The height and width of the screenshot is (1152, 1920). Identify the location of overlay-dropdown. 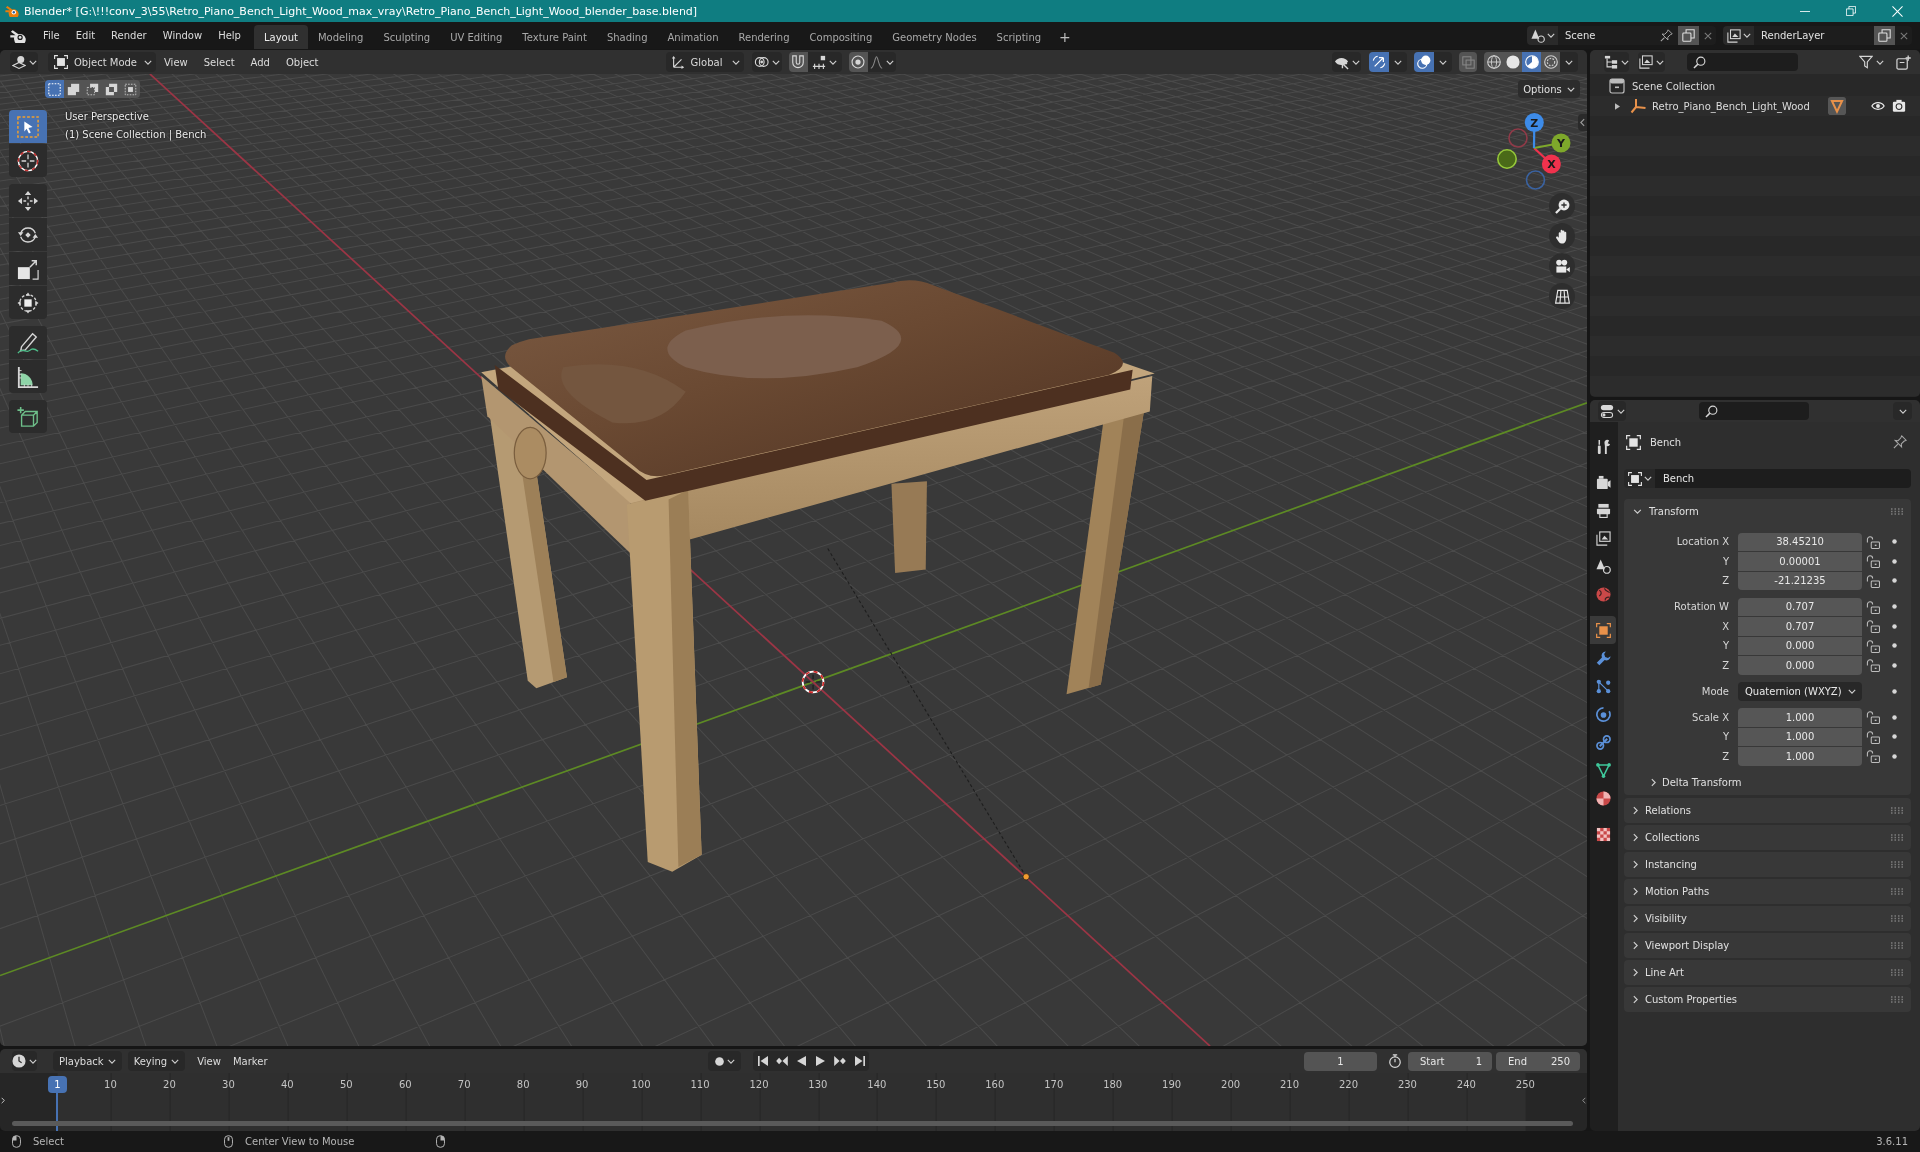
(1443, 62).